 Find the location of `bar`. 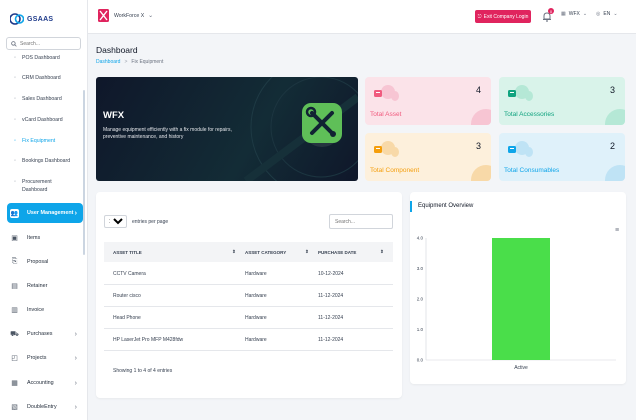

bar is located at coordinates (521, 299).